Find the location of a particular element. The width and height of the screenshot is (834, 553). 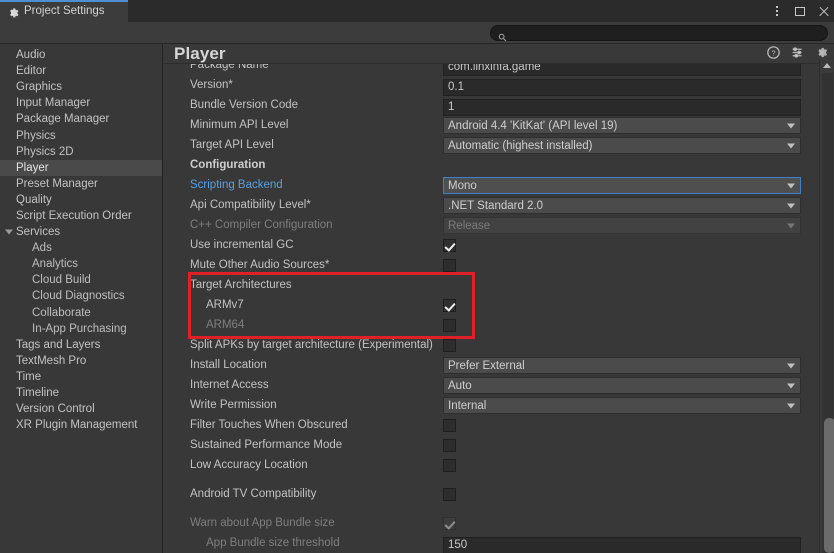

sustained-performance-mode-checkbox is located at coordinates (449, 445).